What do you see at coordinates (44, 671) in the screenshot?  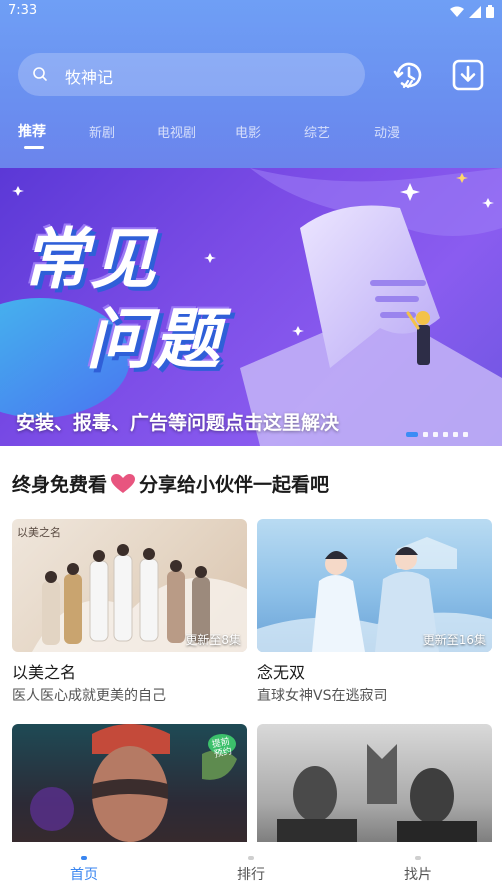 I see `video-title: 以美之名` at bounding box center [44, 671].